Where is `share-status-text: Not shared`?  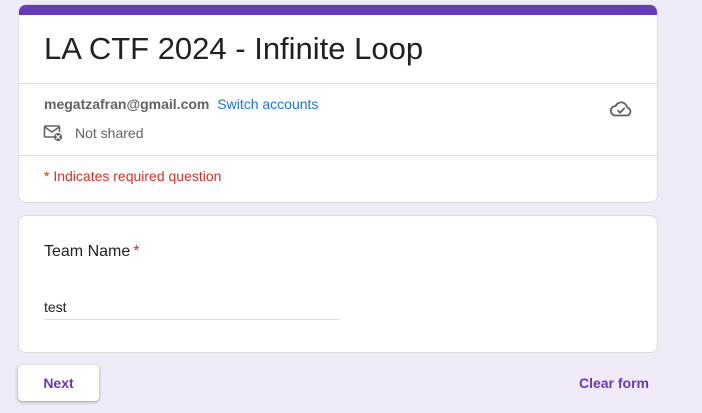
share-status-text: Not shared is located at coordinates (109, 133).